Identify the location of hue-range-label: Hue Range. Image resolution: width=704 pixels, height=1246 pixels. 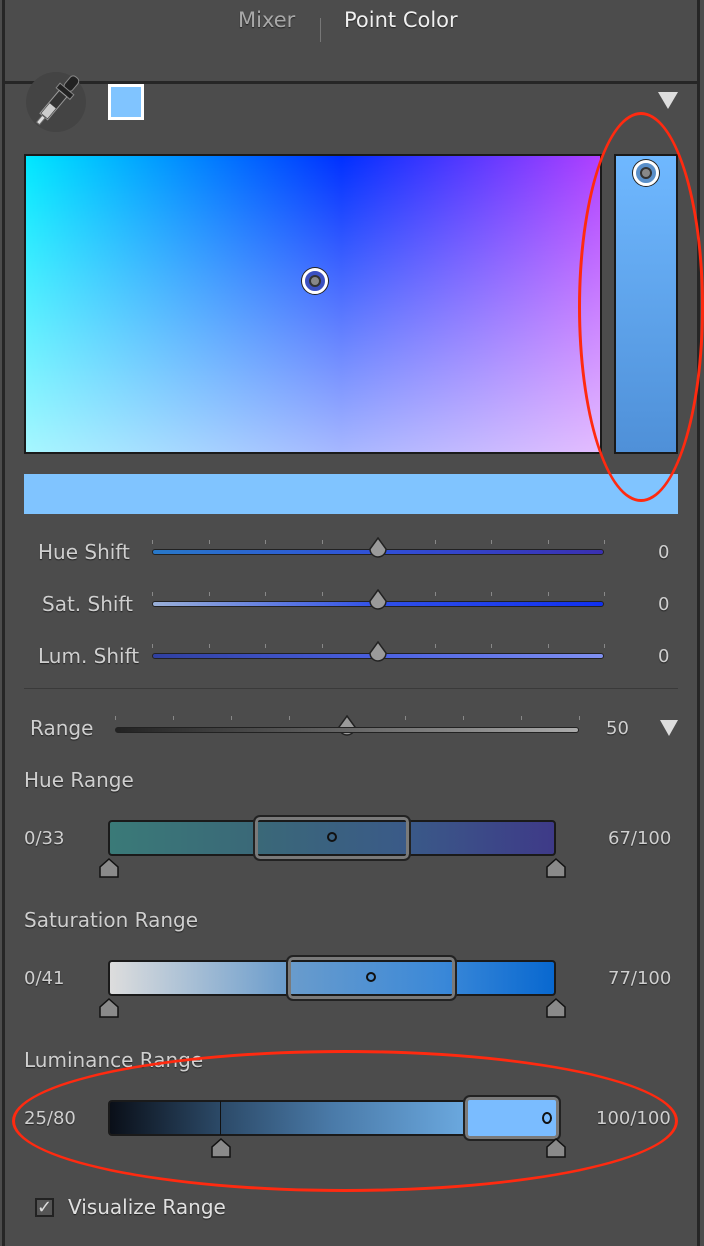
(79, 780).